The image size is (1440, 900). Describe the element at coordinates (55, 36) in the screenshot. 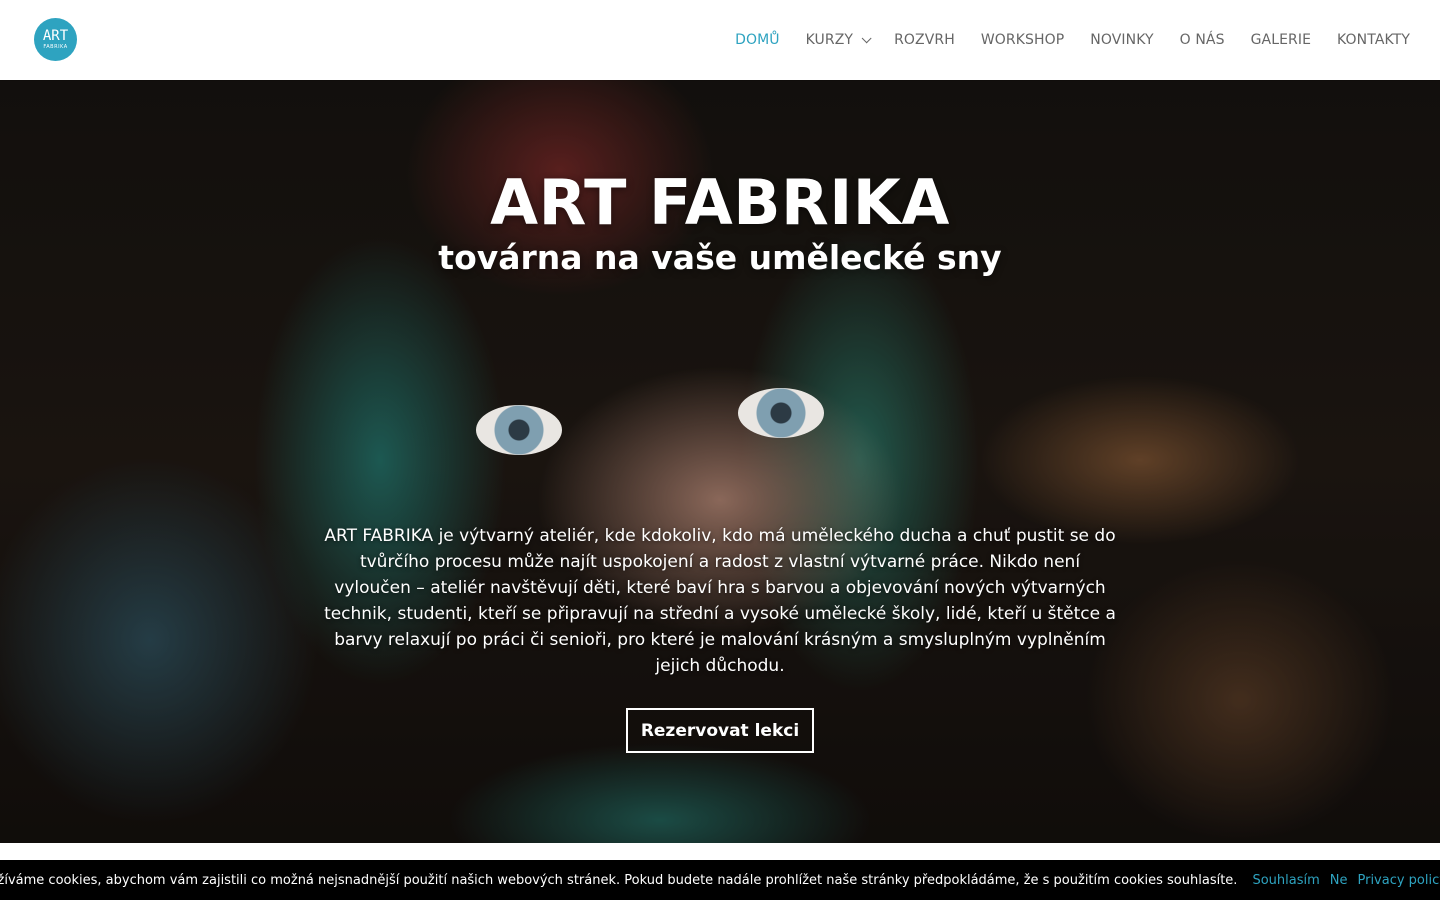

I see `logo-text-main: ART` at that location.